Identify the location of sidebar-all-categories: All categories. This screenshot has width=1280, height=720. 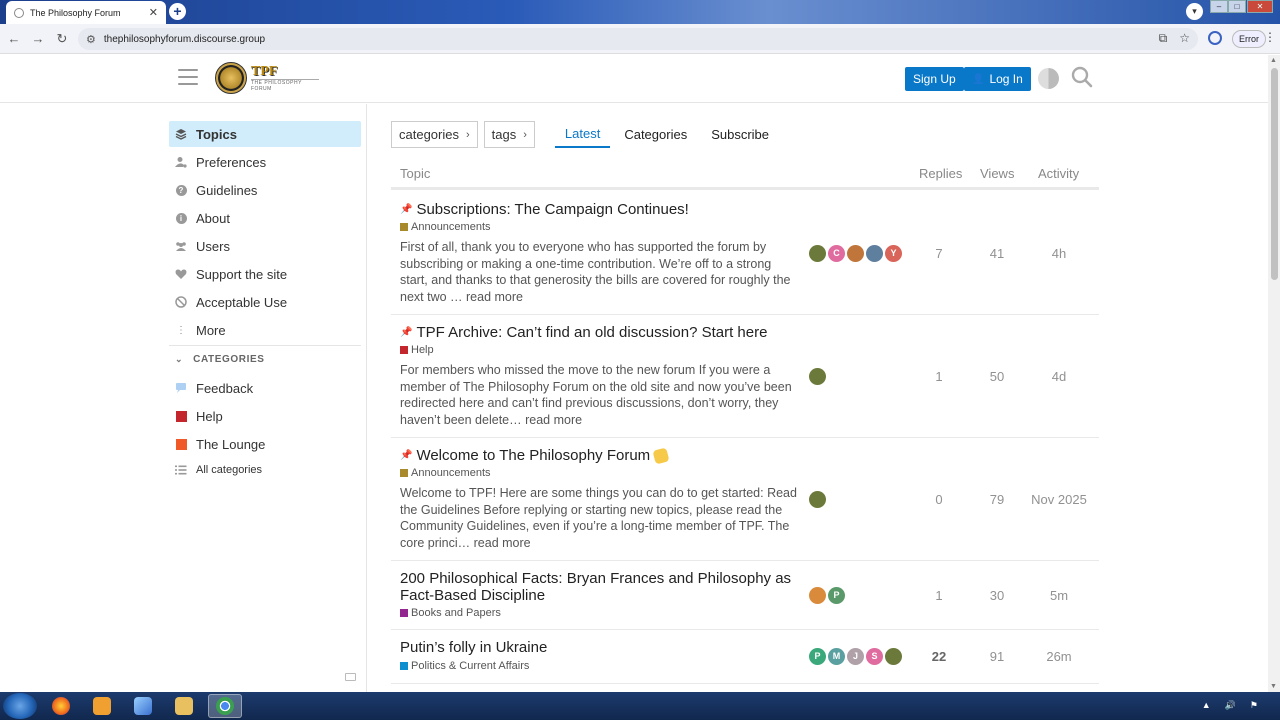
(265, 470).